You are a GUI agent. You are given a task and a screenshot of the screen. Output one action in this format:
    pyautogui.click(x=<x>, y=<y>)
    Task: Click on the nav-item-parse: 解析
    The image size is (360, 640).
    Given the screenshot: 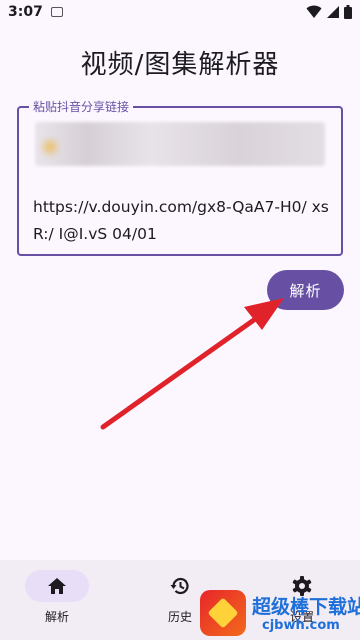 What is the action you would take?
    pyautogui.click(x=57, y=600)
    